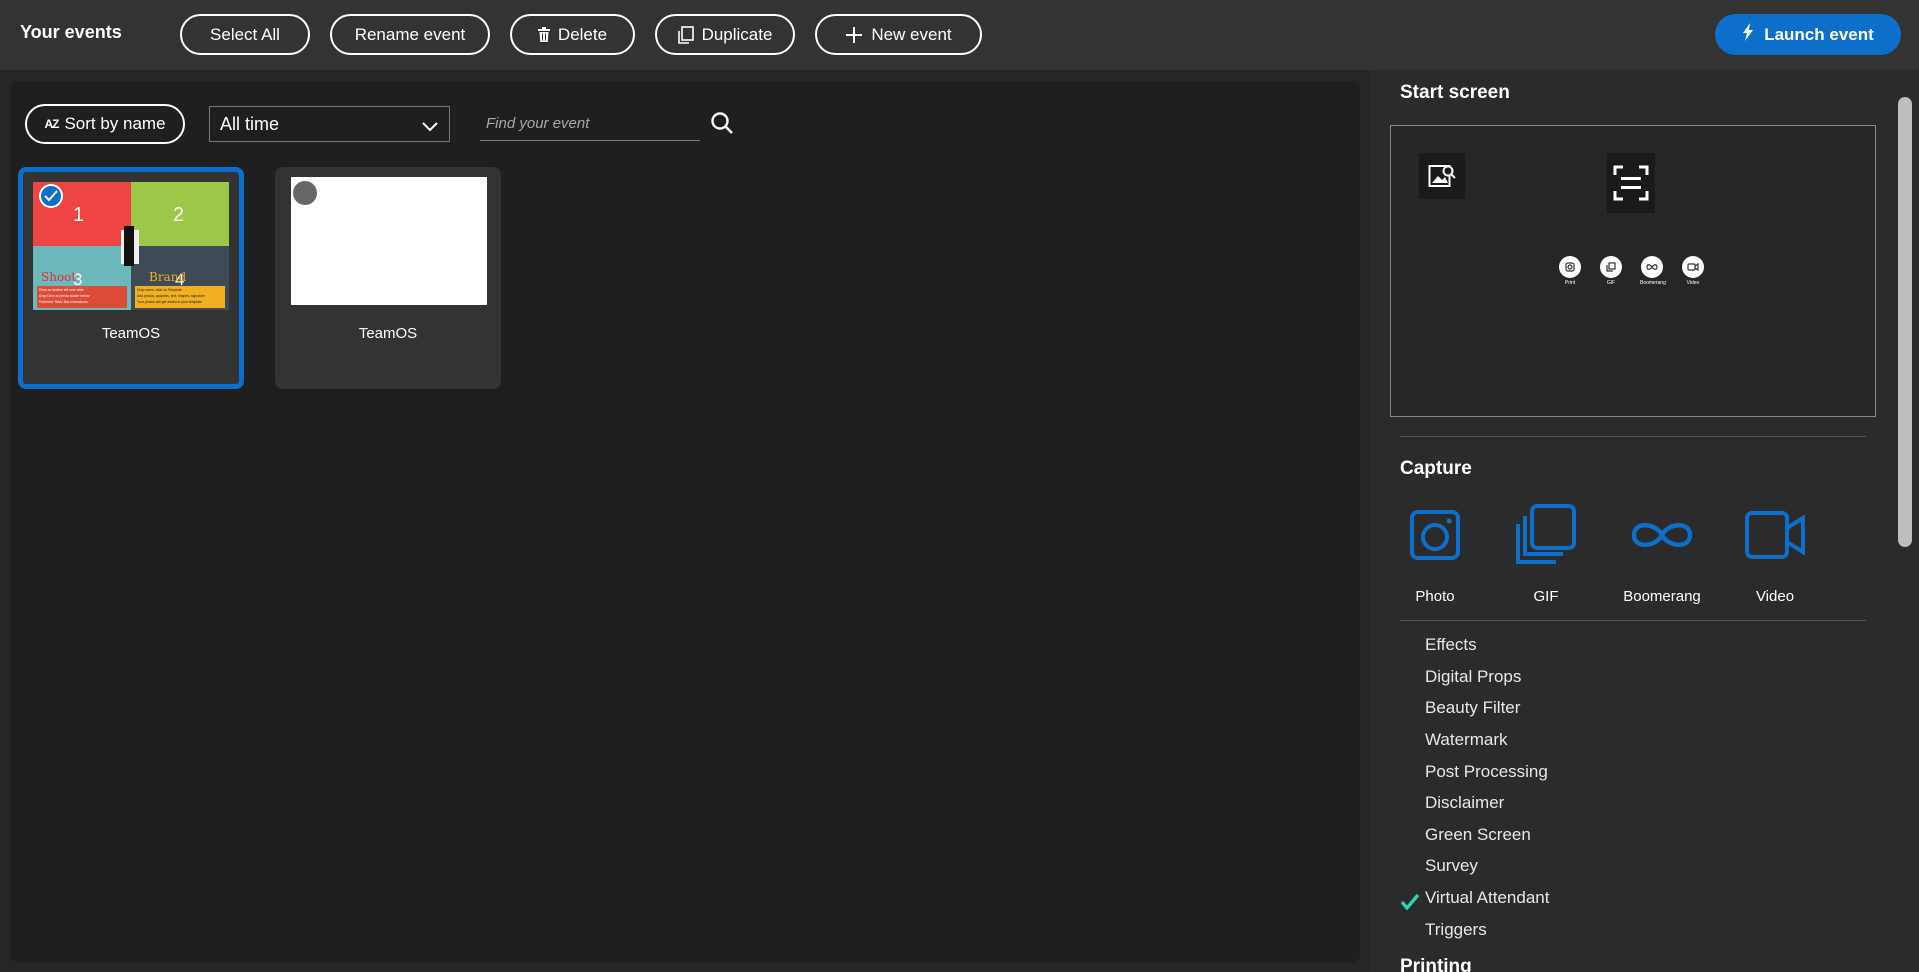 The height and width of the screenshot is (972, 1919). What do you see at coordinates (1546, 535) in the screenshot?
I see `gif-stack-icon` at bounding box center [1546, 535].